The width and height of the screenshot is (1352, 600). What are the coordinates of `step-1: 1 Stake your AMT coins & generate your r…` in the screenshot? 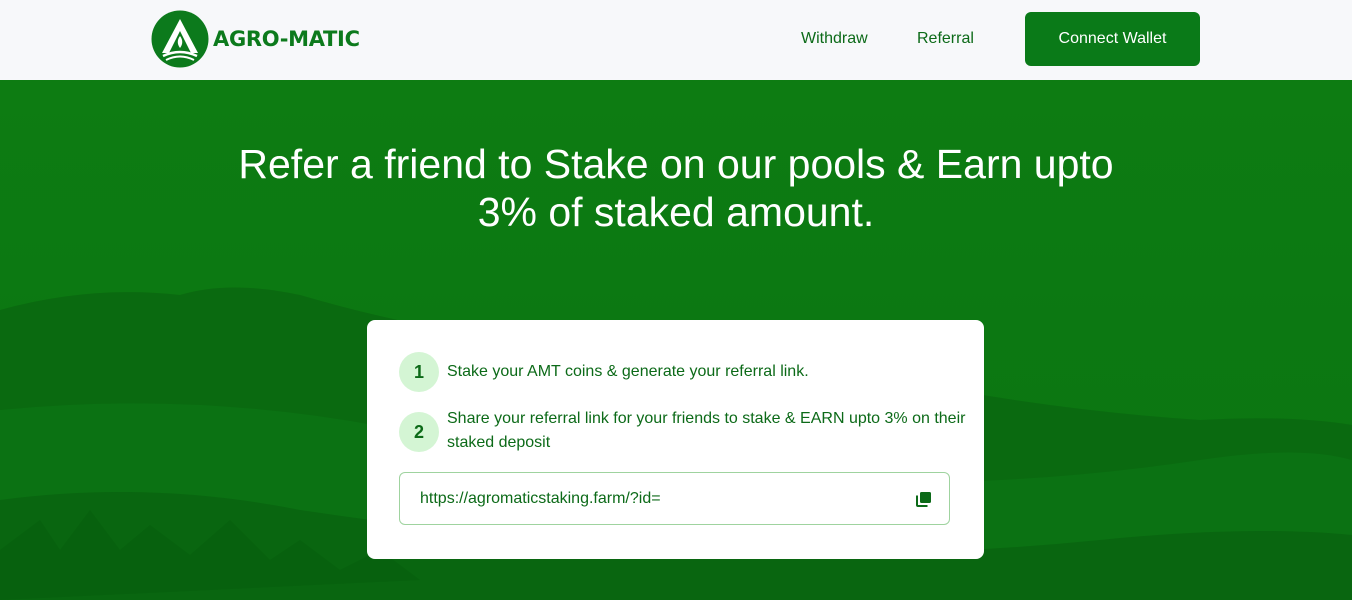 It's located at (683, 372).